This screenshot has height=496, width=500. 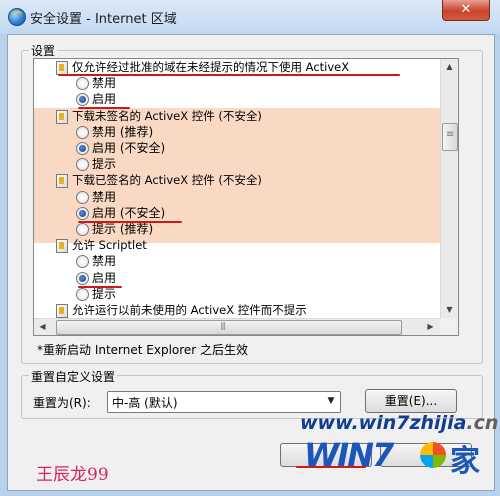 I want to click on setting-row-label: 下载已签名的 ActiveX 控件 (不安全), so click(x=167, y=180).